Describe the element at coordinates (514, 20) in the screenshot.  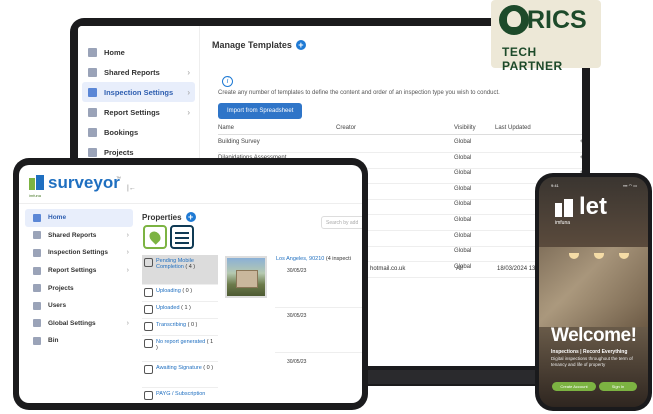
I see `rics-lion-icon` at that location.